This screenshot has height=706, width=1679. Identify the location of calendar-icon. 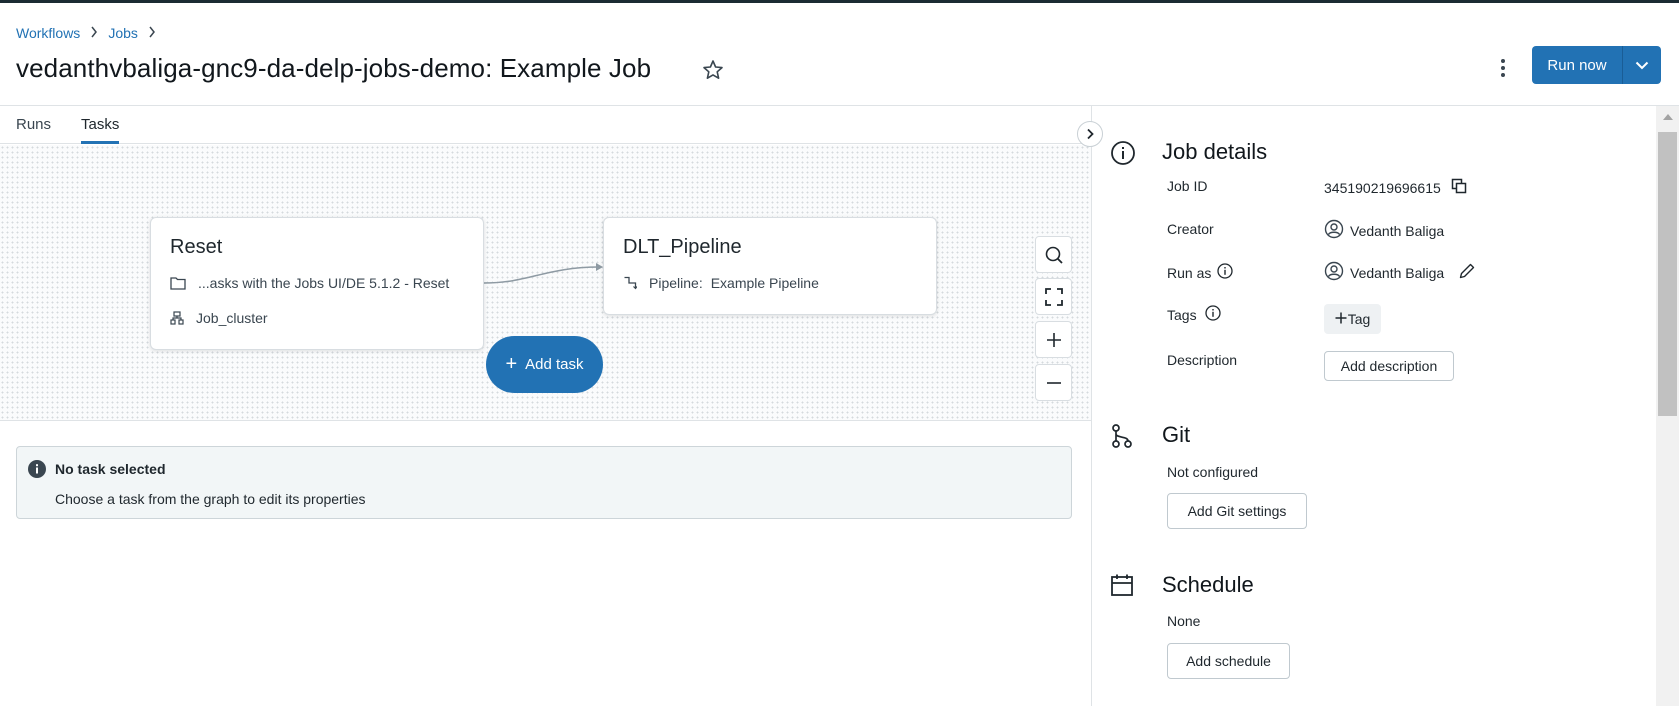
(1122, 587).